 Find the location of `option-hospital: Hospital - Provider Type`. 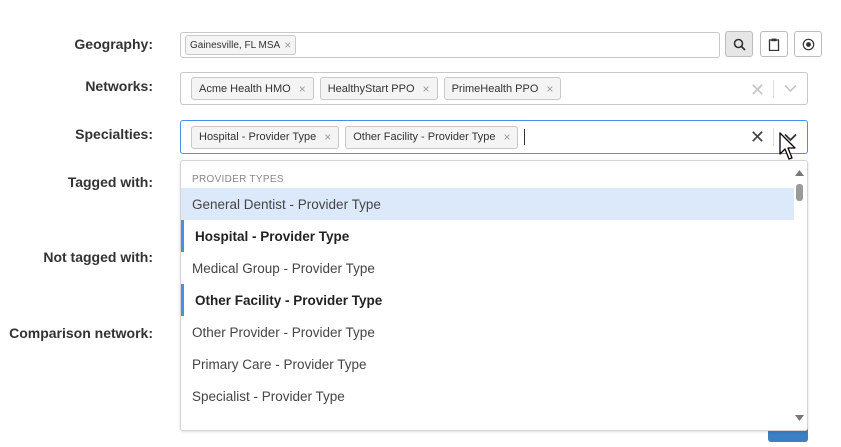

option-hospital: Hospital - Provider Type is located at coordinates (487, 236).